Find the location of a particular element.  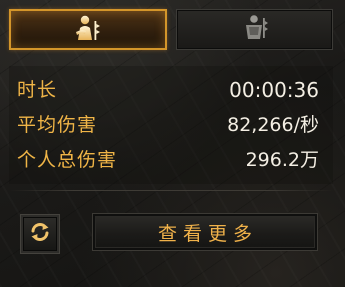

stat-row-total-damage: 个人总伤害 296.2万 is located at coordinates (171, 160).